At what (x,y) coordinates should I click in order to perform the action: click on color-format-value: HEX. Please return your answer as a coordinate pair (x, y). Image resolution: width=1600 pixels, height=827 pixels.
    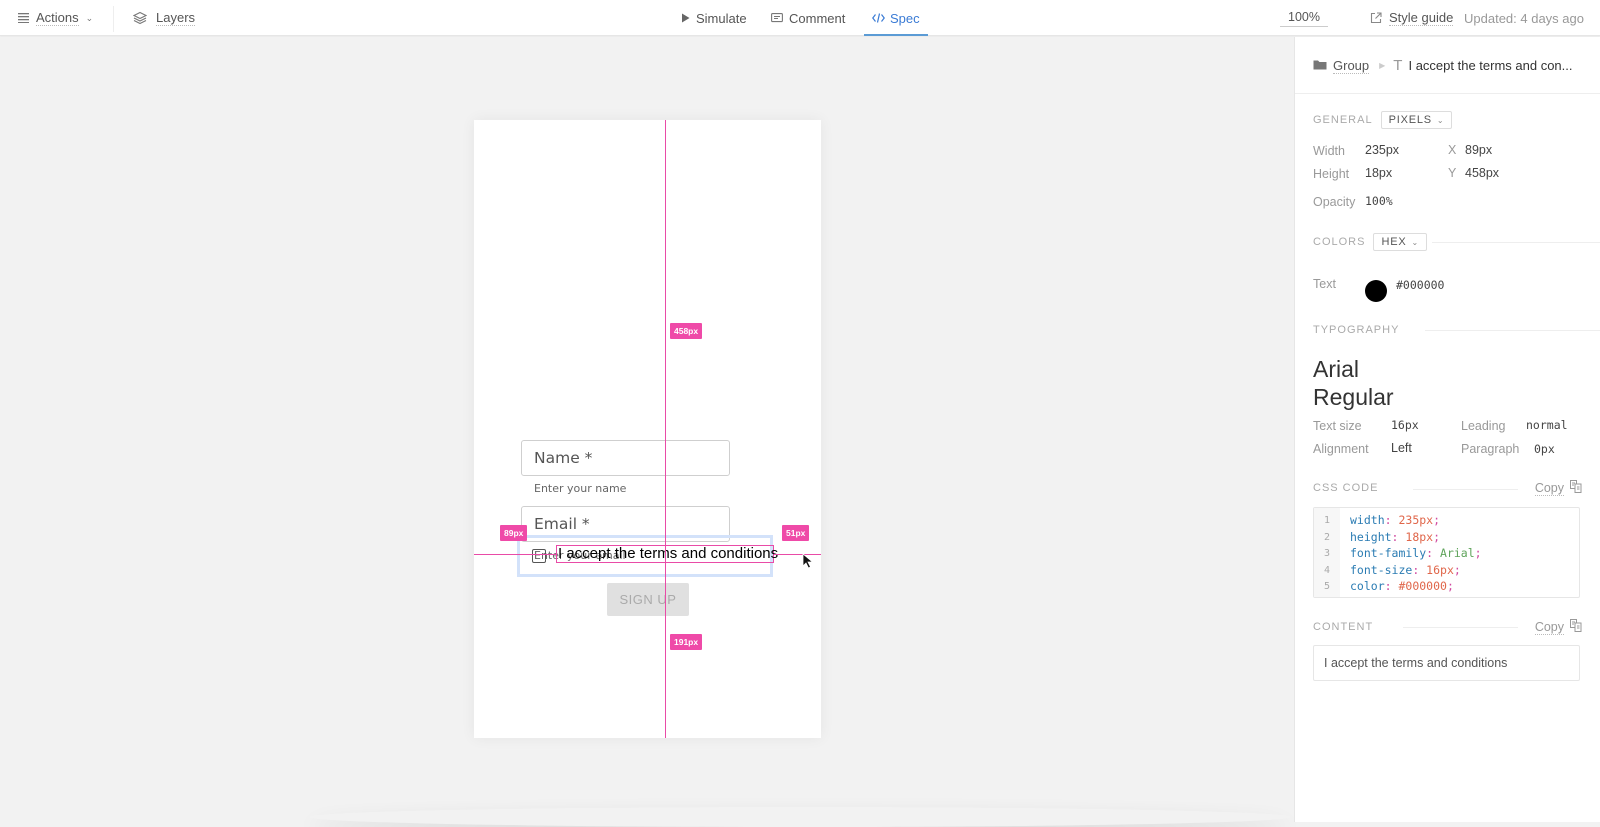
    Looking at the image, I should click on (1394, 242).